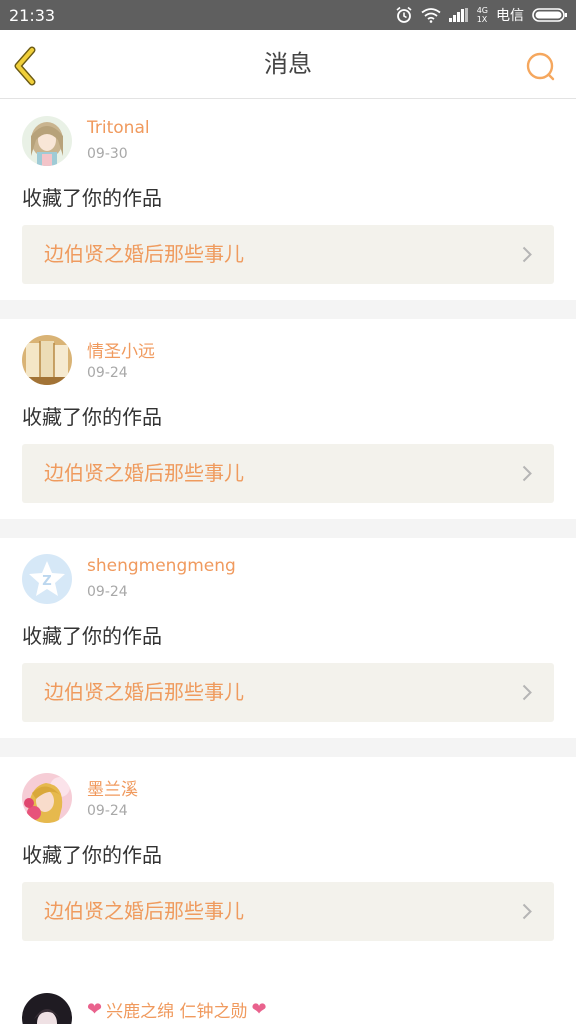  Describe the element at coordinates (112, 787) in the screenshot. I see `username: 墨兰溪` at that location.